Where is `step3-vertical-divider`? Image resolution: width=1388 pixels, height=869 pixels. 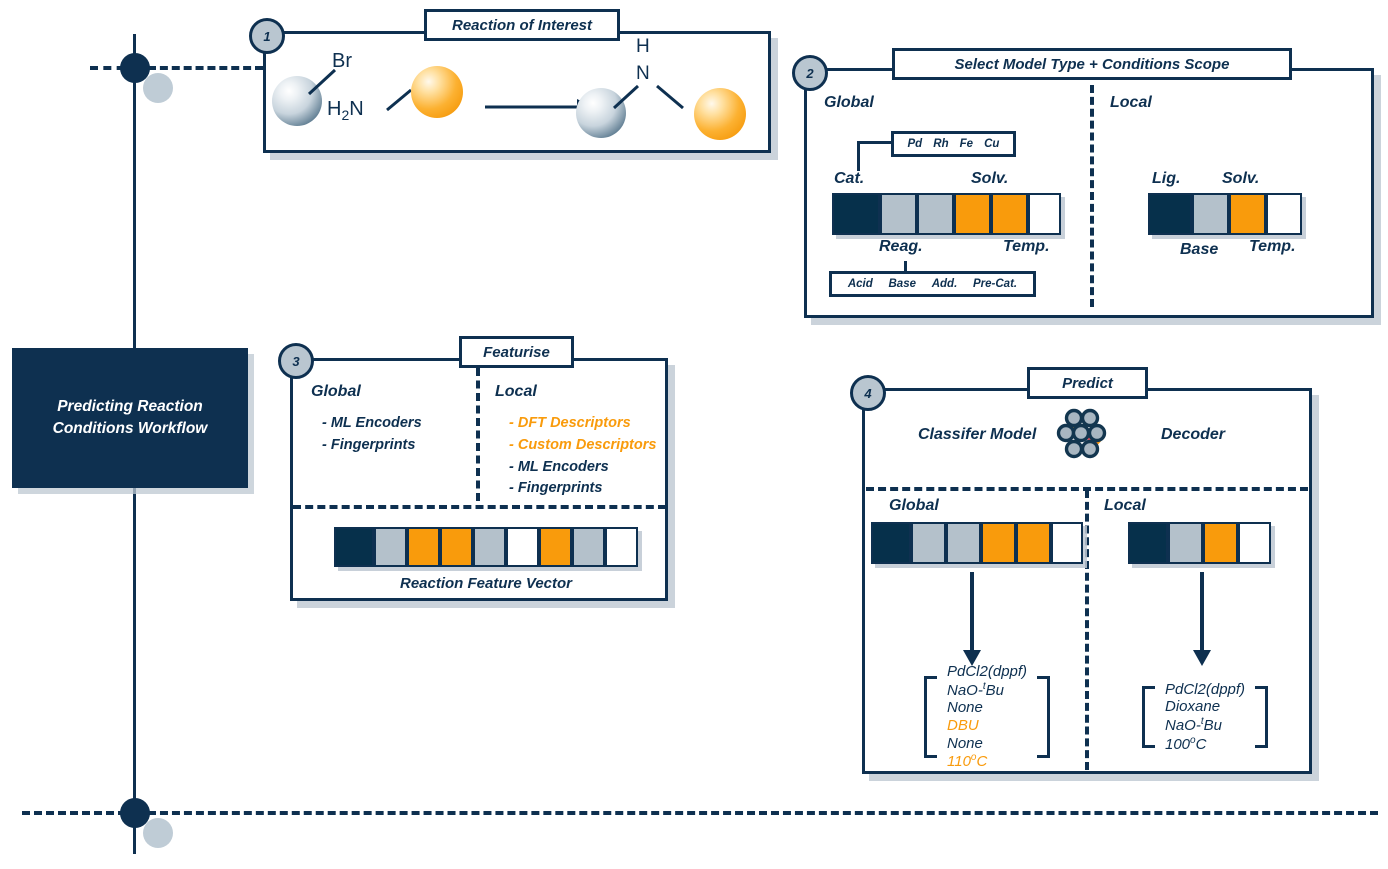 step3-vertical-divider is located at coordinates (478, 434).